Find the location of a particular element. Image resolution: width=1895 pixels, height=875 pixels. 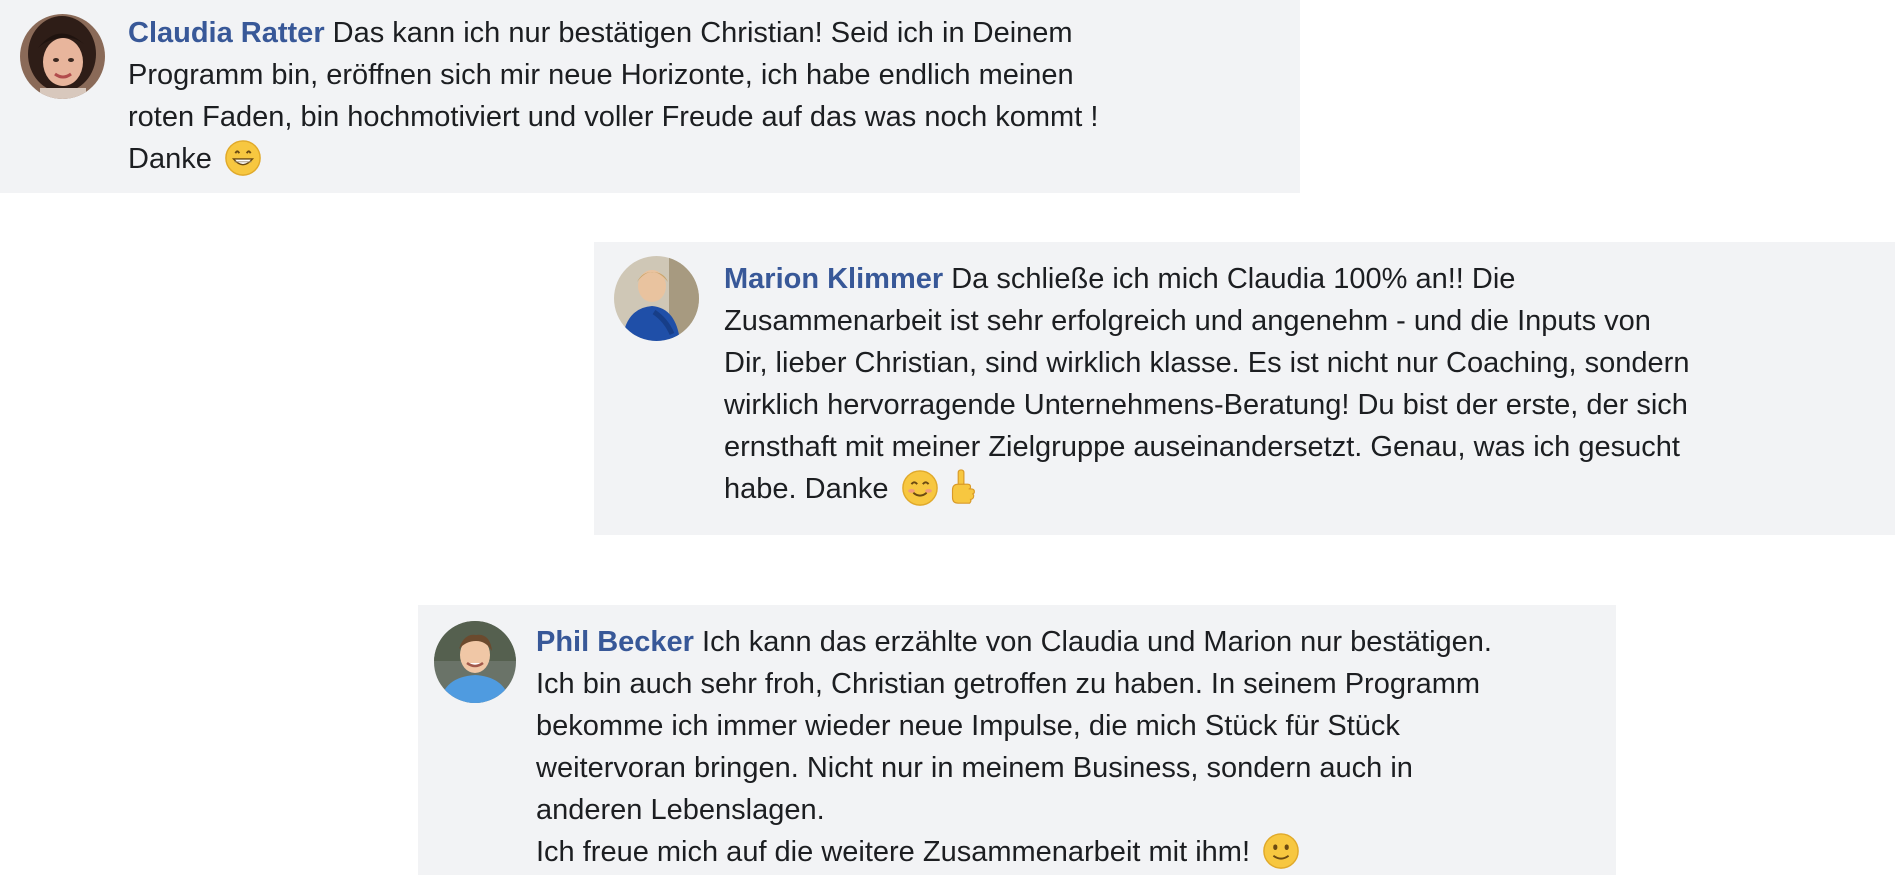

avatar-marion-klimmer-image is located at coordinates (656, 298).